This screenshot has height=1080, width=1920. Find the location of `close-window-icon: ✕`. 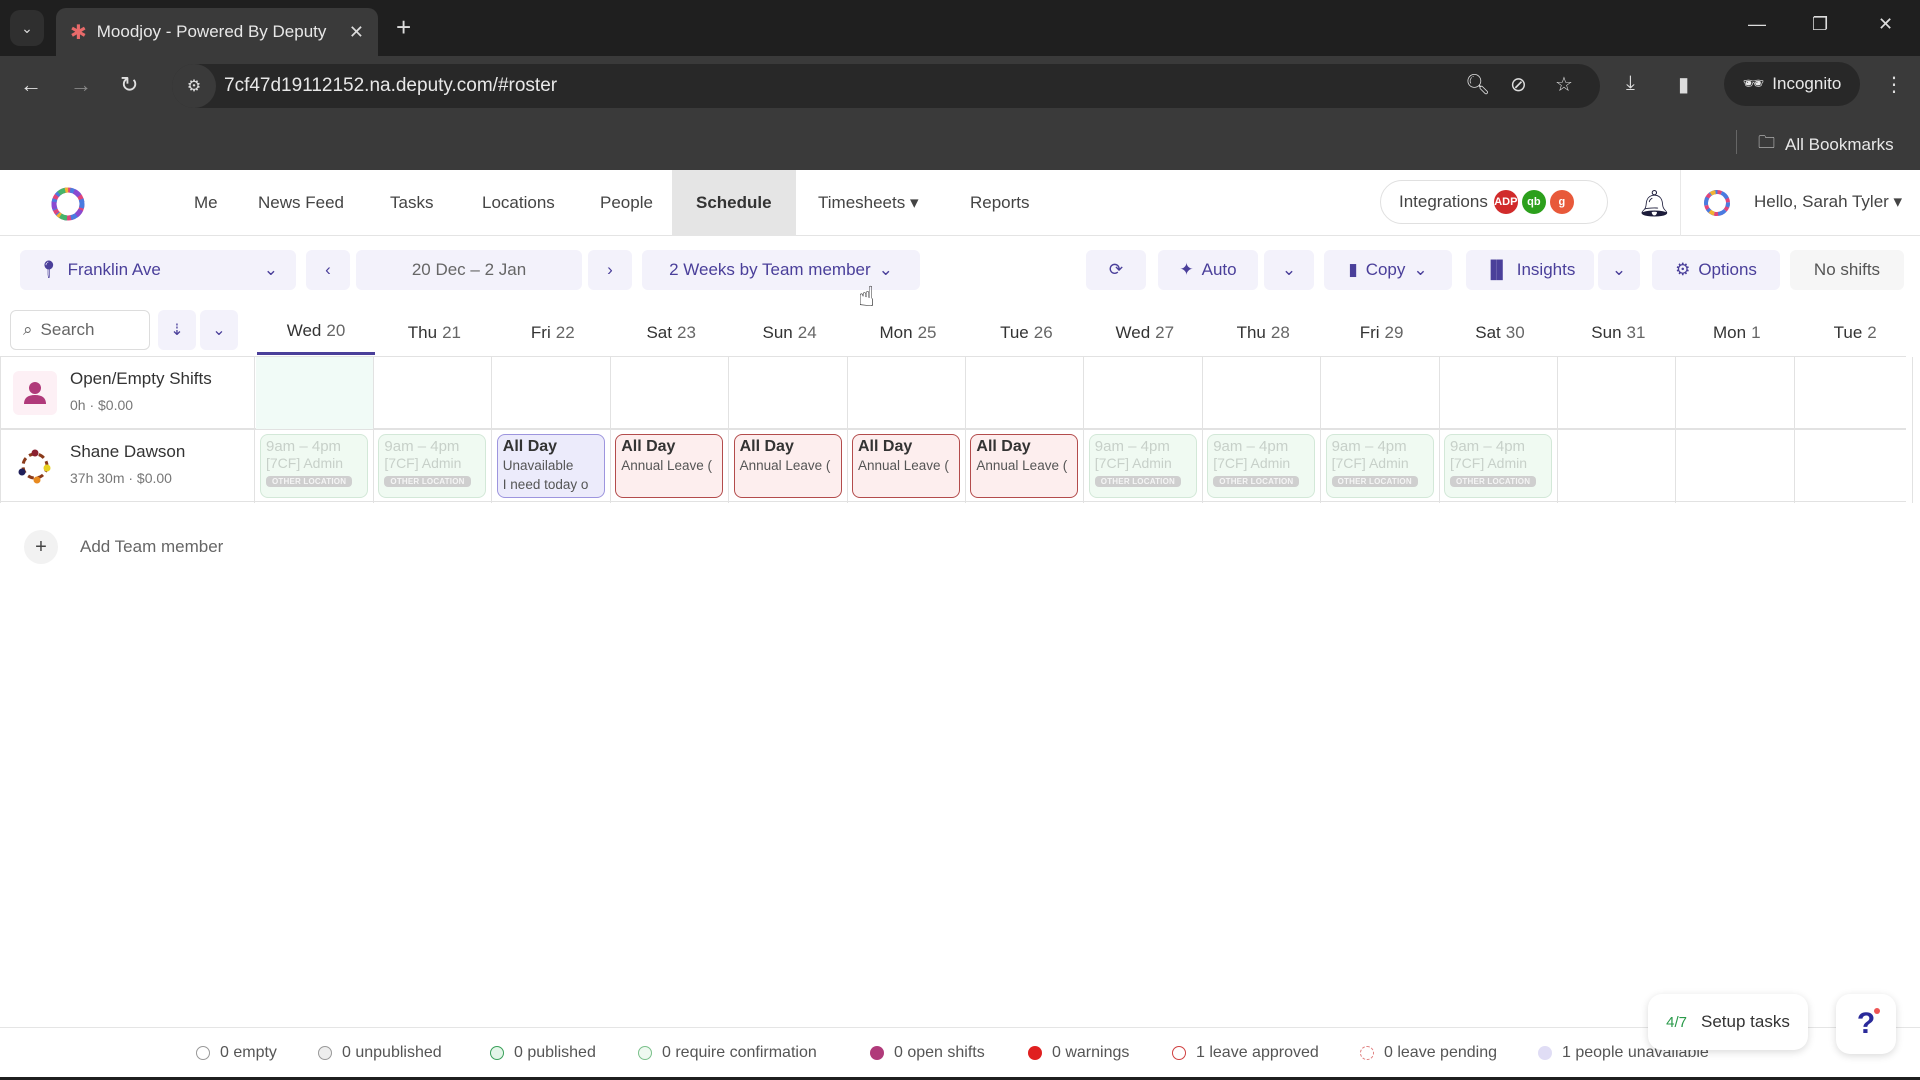

close-window-icon: ✕ is located at coordinates (1885, 24).